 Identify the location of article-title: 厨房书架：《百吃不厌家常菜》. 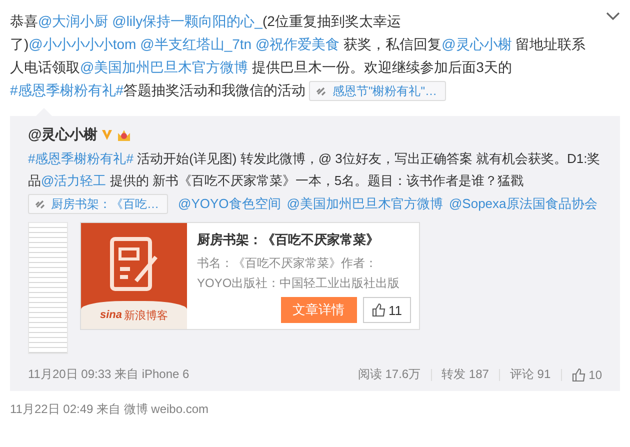
(304, 240).